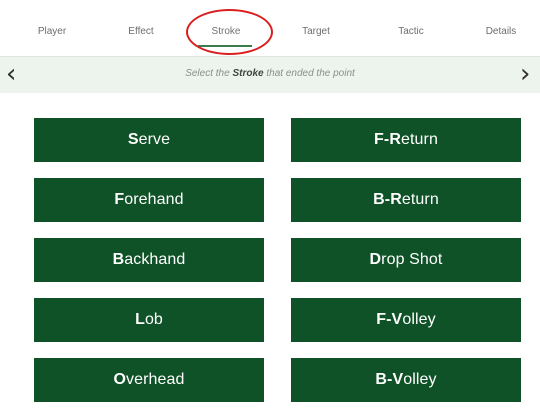 This screenshot has width=540, height=415. I want to click on chevron-right-icon: ›, so click(525, 74).